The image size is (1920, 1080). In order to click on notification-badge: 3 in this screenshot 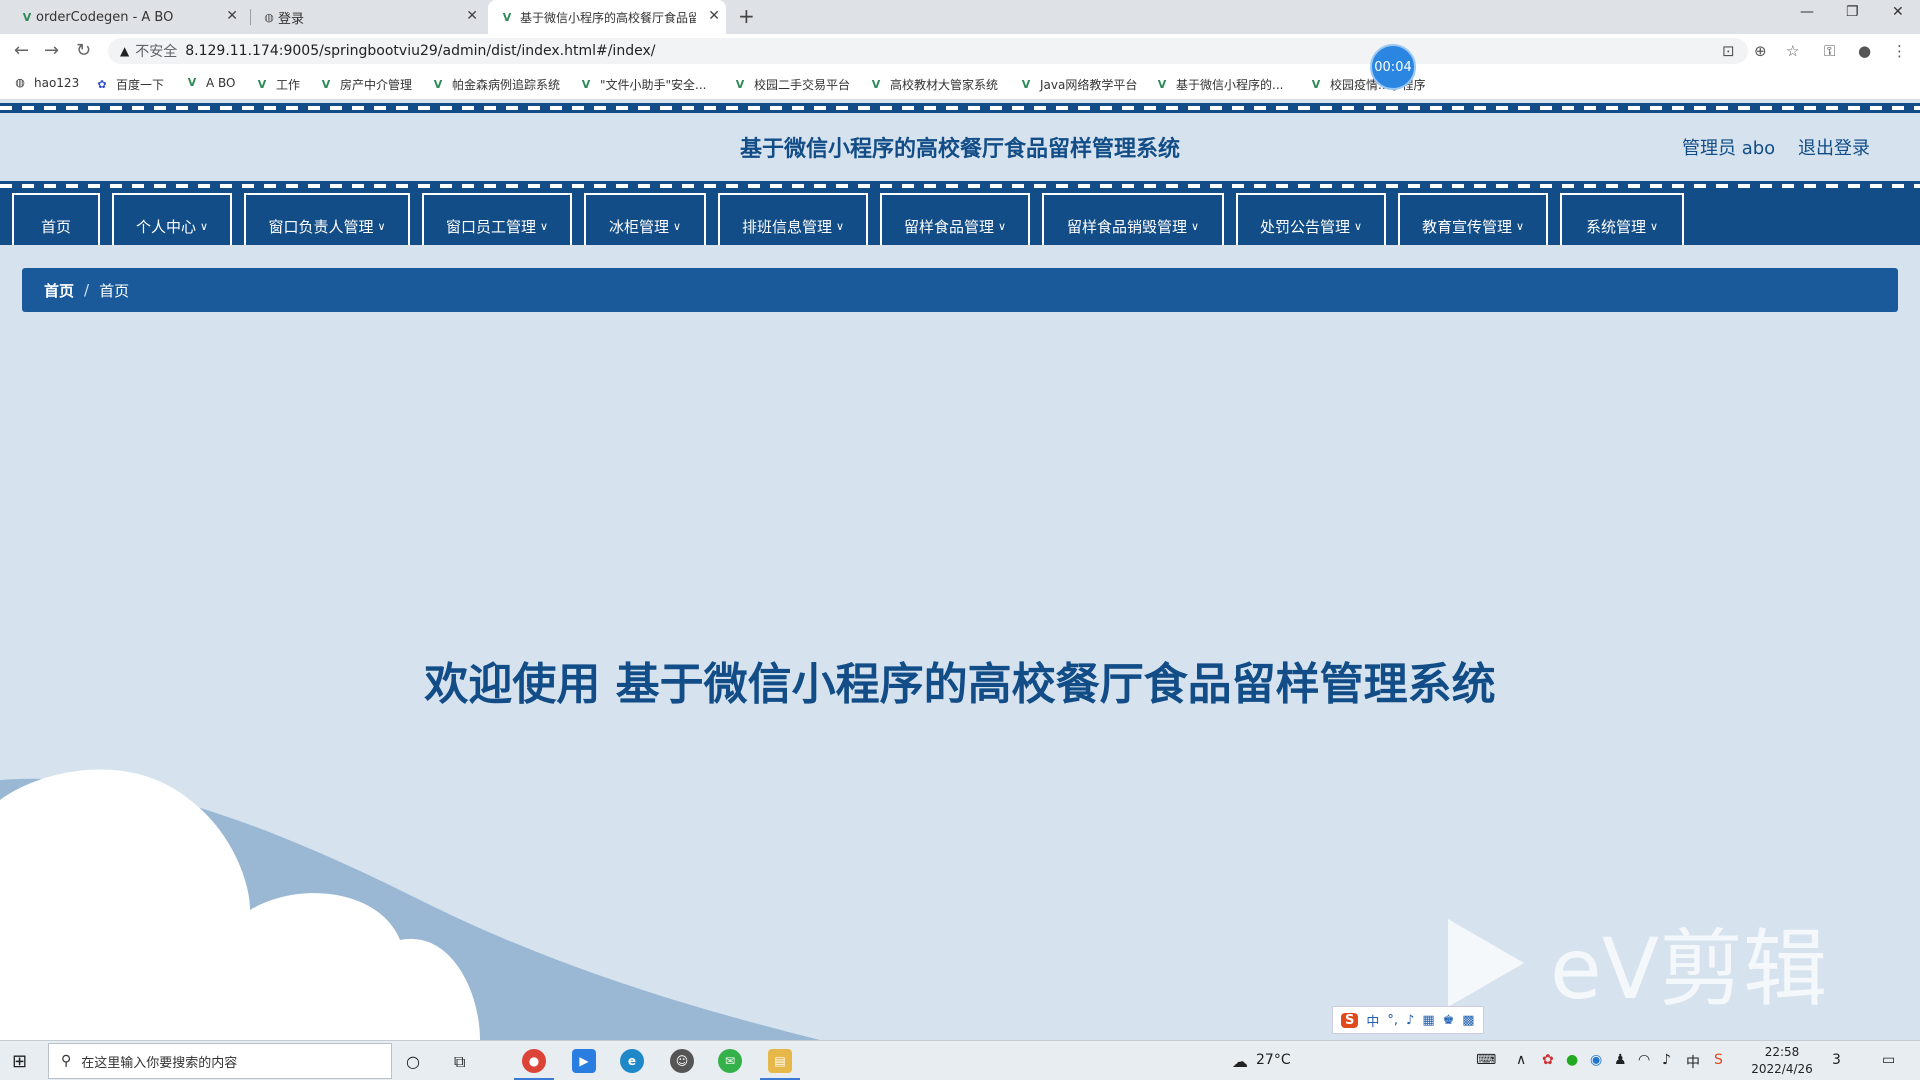, I will do `click(1836, 1060)`.